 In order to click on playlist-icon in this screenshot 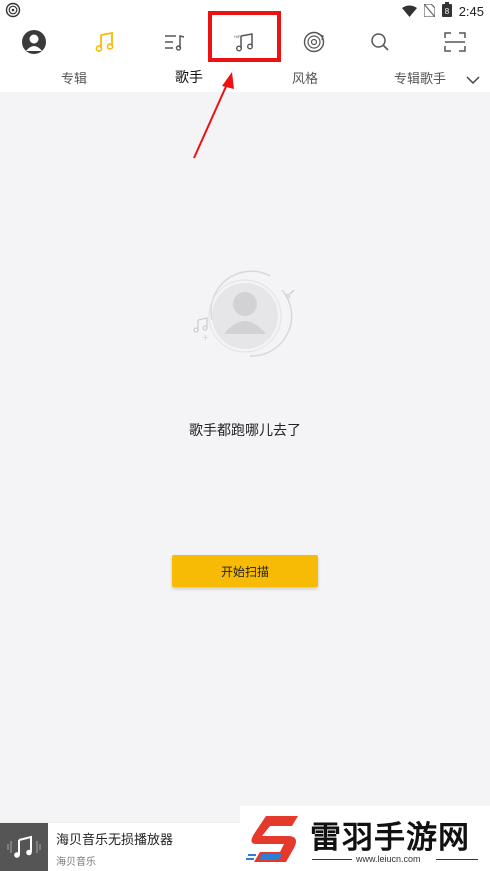, I will do `click(175, 42)`.